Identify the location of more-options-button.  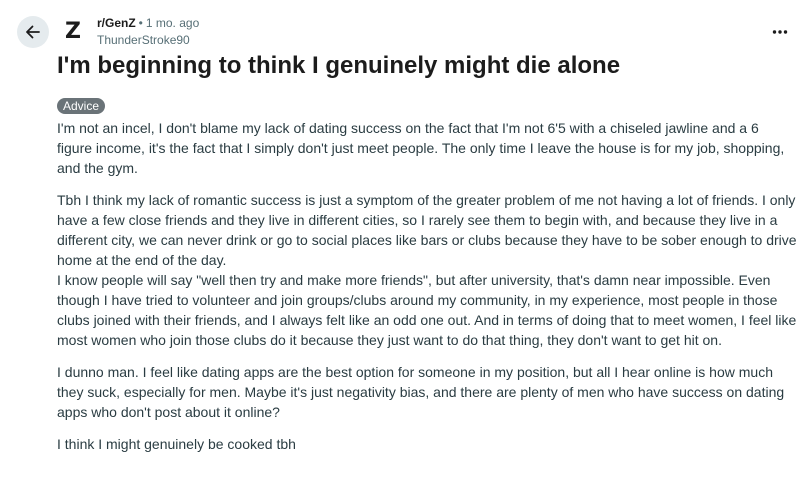
(780, 32).